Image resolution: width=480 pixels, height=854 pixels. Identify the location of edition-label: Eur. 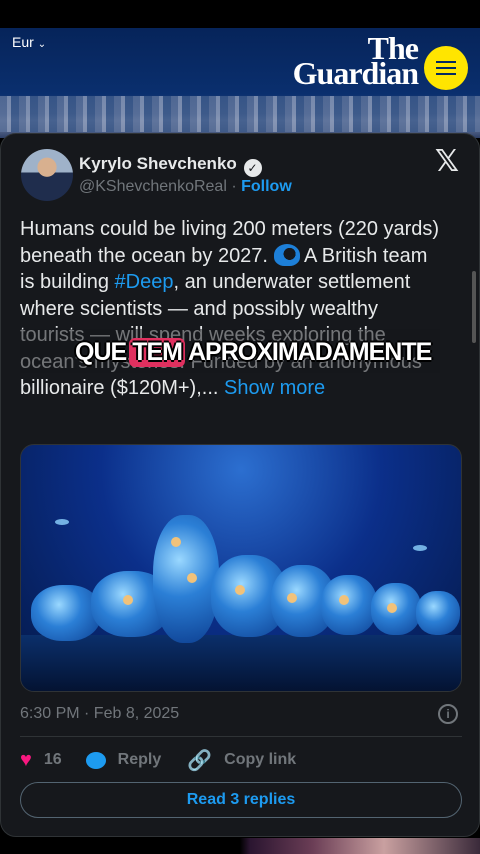
(23, 42).